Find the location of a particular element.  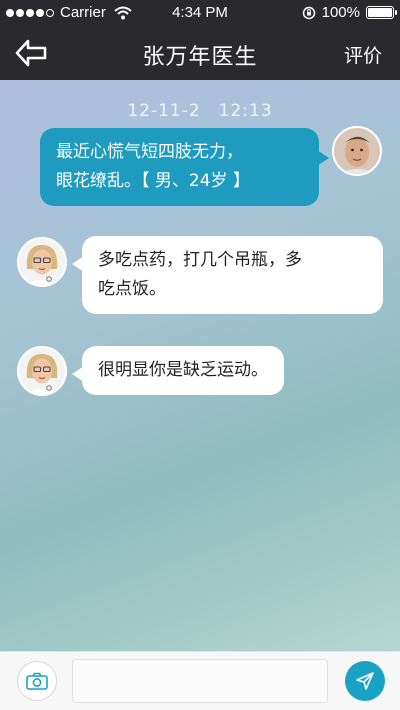

message-text: 很明显你是缺乏运动。 is located at coordinates (183, 370).